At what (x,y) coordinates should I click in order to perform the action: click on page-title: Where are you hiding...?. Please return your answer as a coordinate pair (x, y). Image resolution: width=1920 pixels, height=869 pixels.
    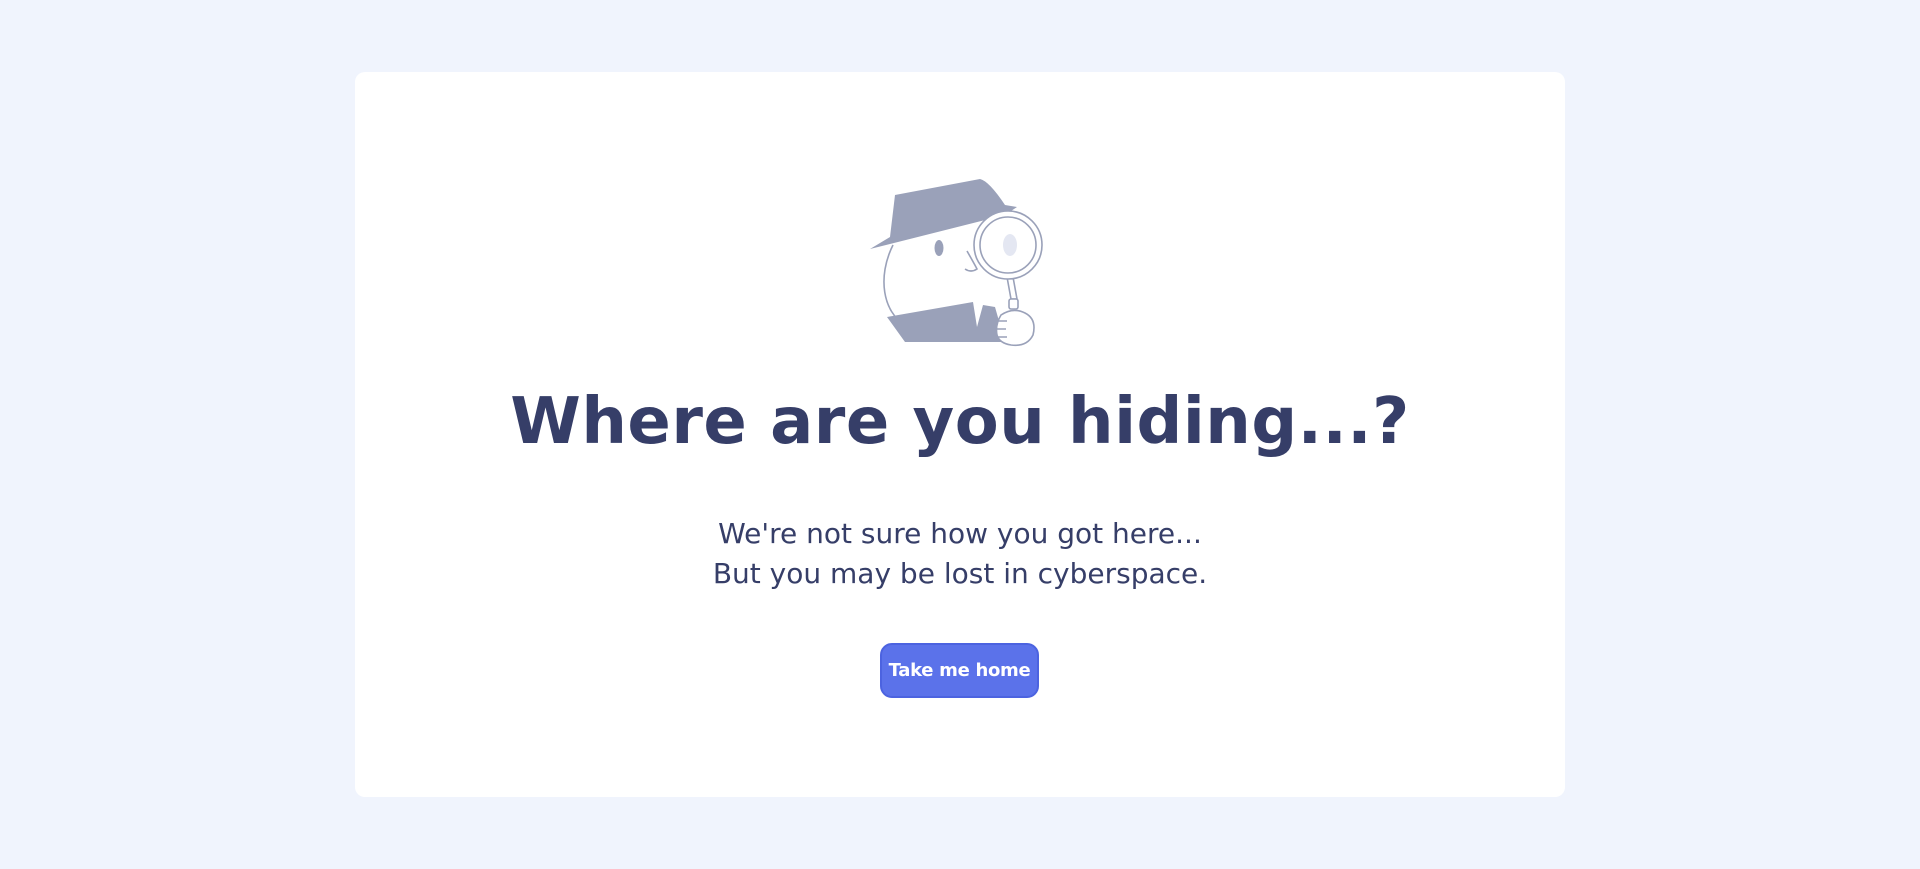
    Looking at the image, I should click on (960, 422).